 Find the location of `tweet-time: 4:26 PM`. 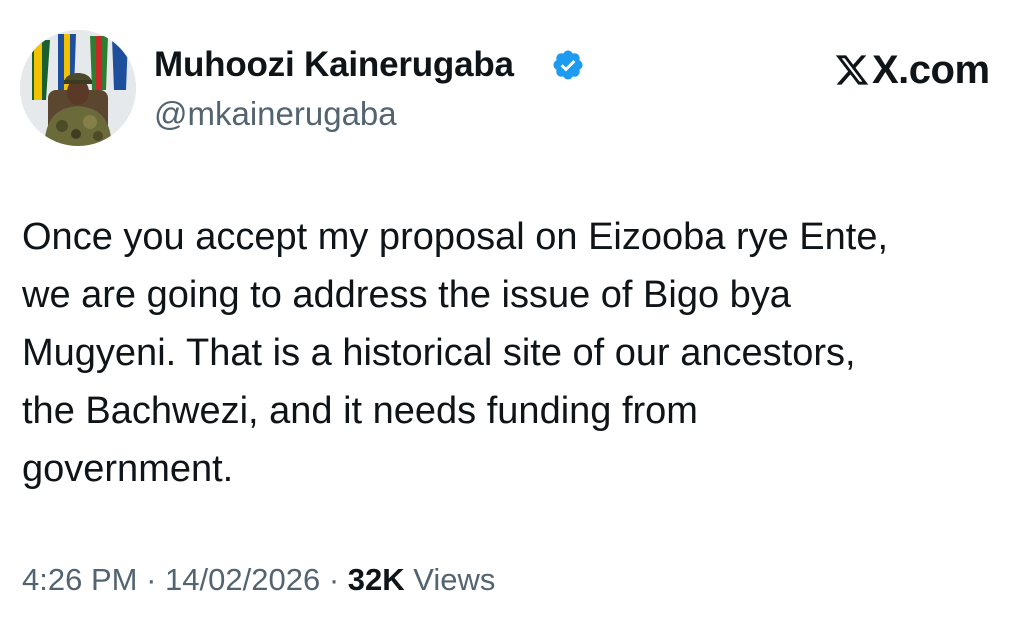

tweet-time: 4:26 PM is located at coordinates (79, 579).